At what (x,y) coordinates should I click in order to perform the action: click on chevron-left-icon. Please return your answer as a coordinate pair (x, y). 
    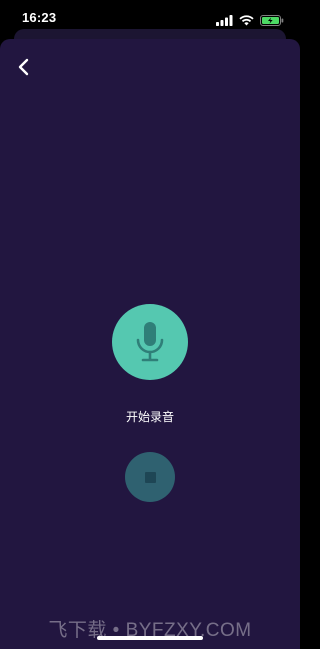
    Looking at the image, I should click on (23, 67).